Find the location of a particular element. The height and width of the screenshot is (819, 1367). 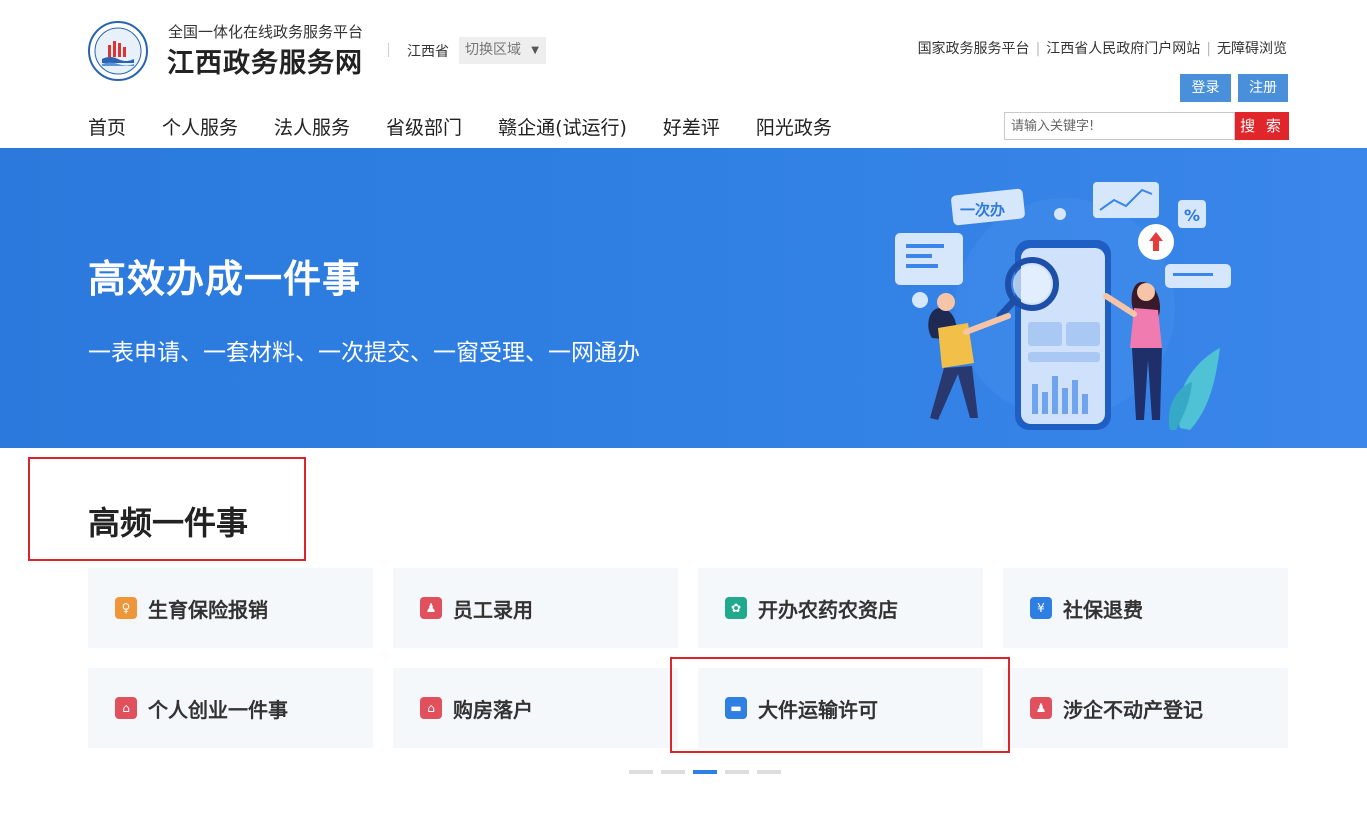

nav-item-provincial-departments: 省级部门 is located at coordinates (424, 126).